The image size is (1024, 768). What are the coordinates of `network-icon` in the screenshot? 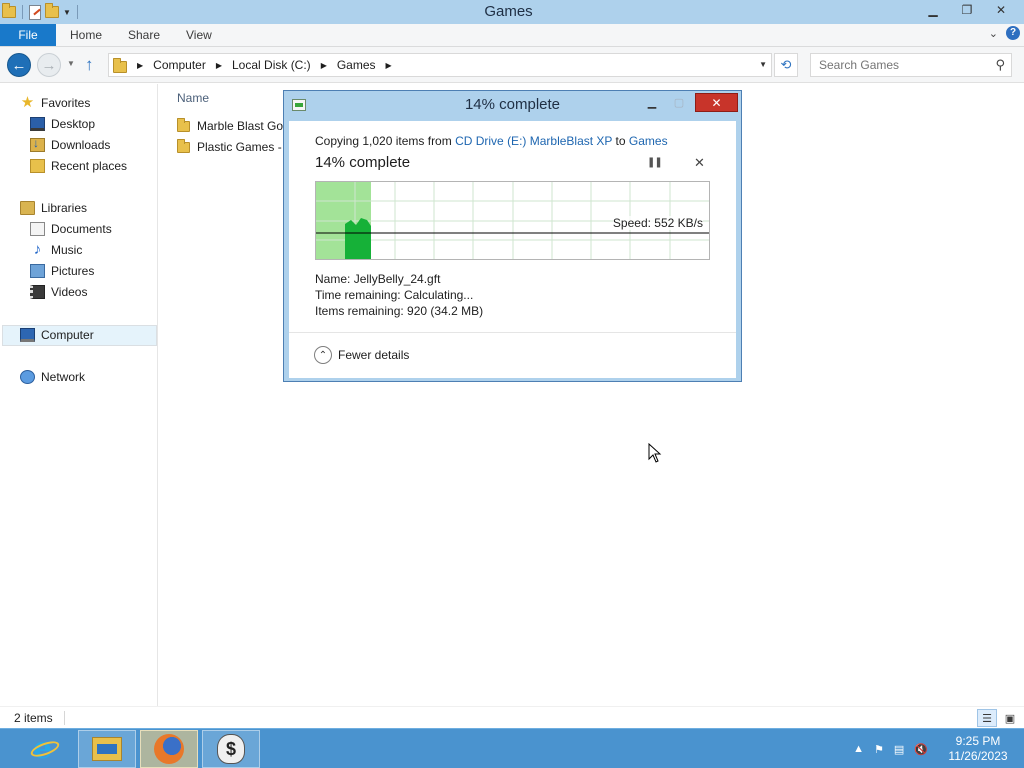 It's located at (27, 377).